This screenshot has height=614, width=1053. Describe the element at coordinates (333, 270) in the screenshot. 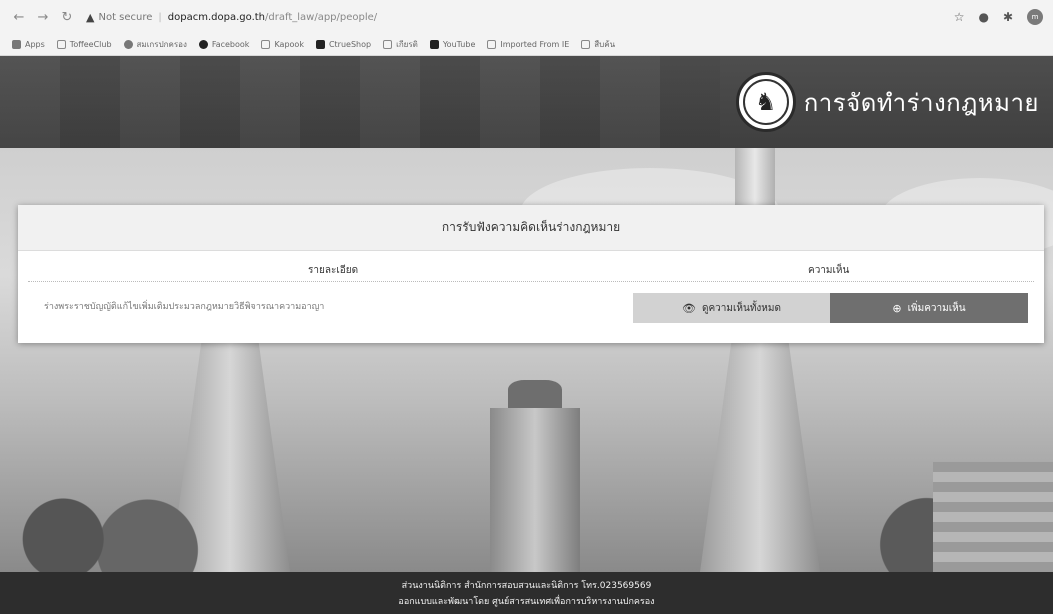

I see `detail-heading: รายละเอียด` at that location.